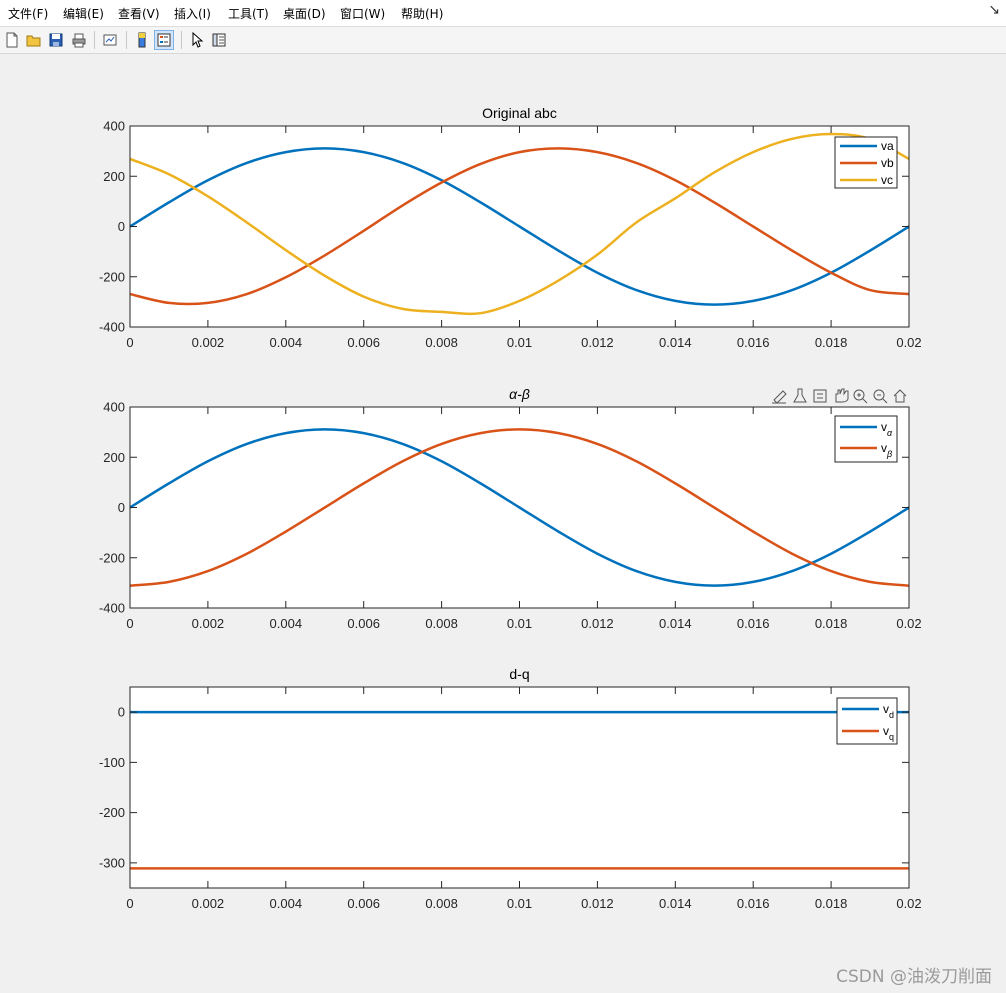 Image resolution: width=1006 pixels, height=993 pixels. Describe the element at coordinates (866, 439) in the screenshot. I see `legend: vαvβ` at that location.